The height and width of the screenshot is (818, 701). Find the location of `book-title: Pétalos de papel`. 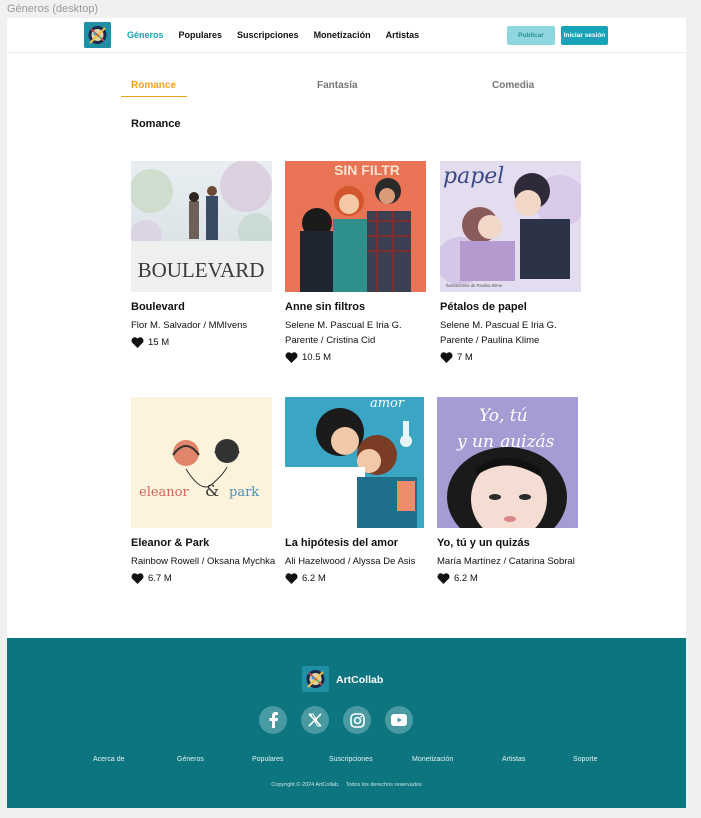

book-title: Pétalos de papel is located at coordinates (512, 307).